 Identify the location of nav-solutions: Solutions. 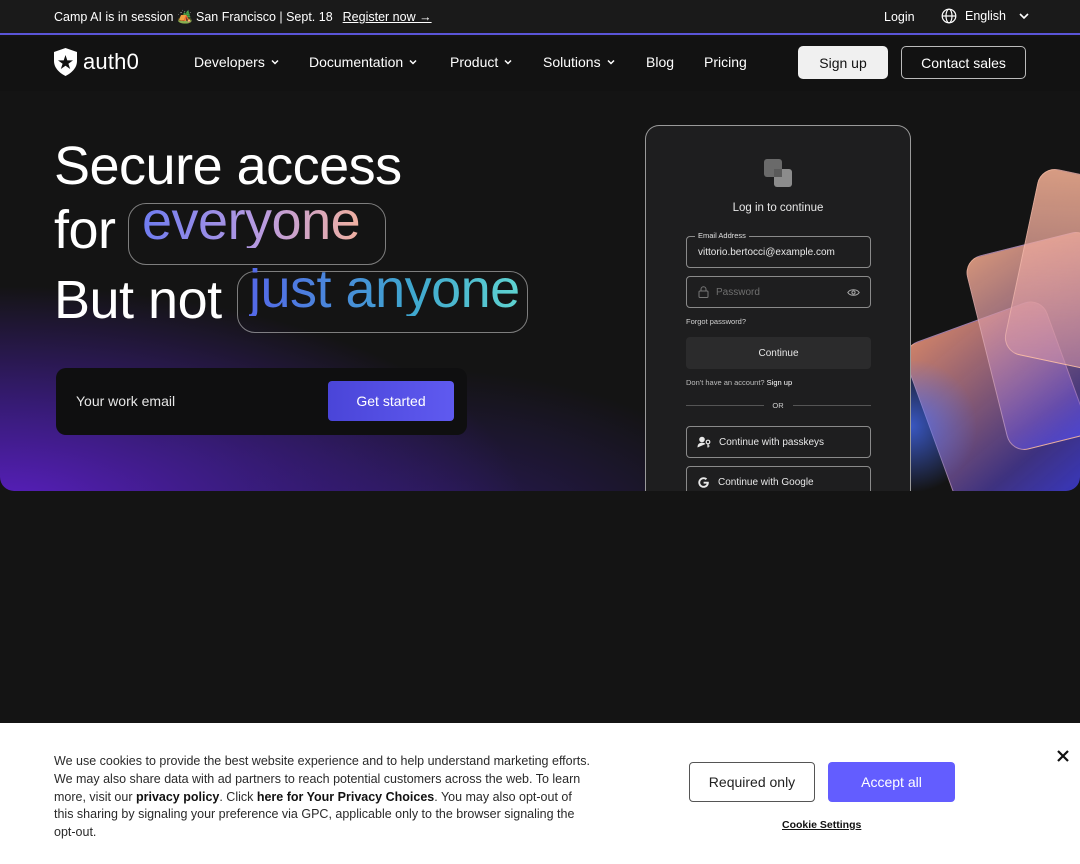
(579, 62).